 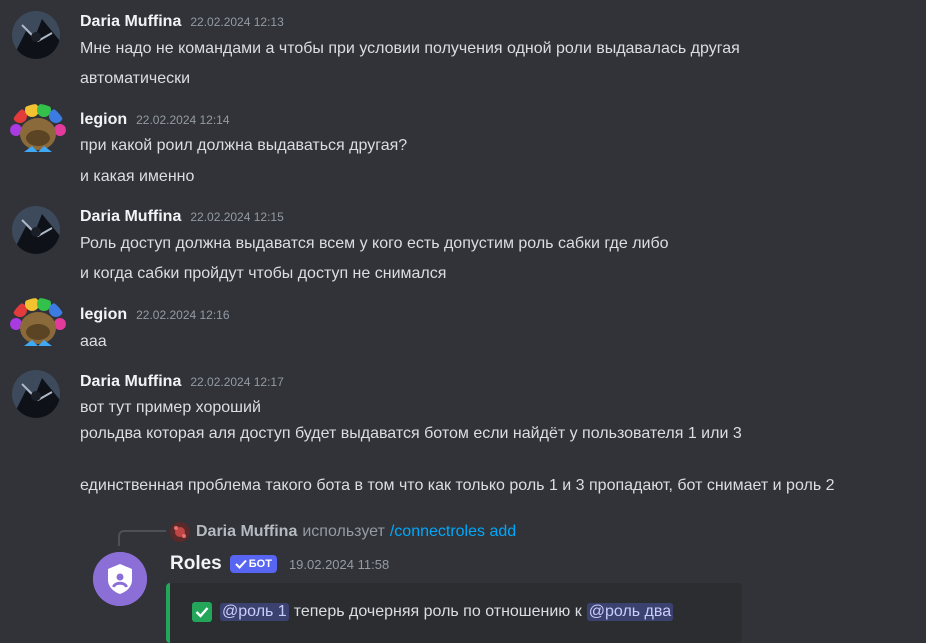 What do you see at coordinates (137, 176) in the screenshot?
I see `message-text: и какая именно` at bounding box center [137, 176].